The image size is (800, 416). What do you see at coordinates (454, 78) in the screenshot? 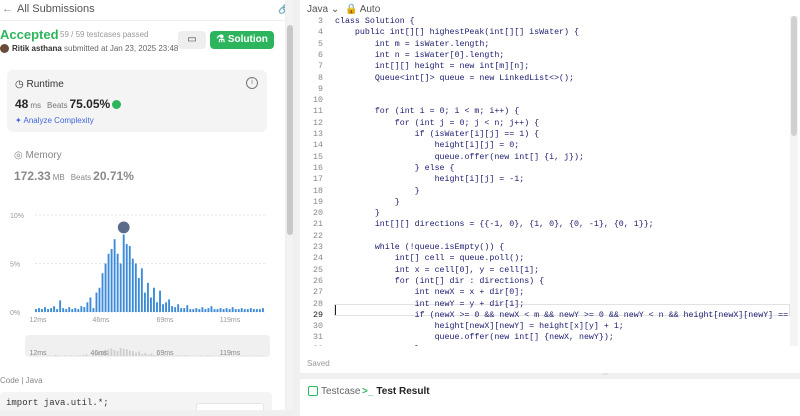
I see `code-line: Queue<int[]> queue = new LinkedList<>();` at bounding box center [454, 78].